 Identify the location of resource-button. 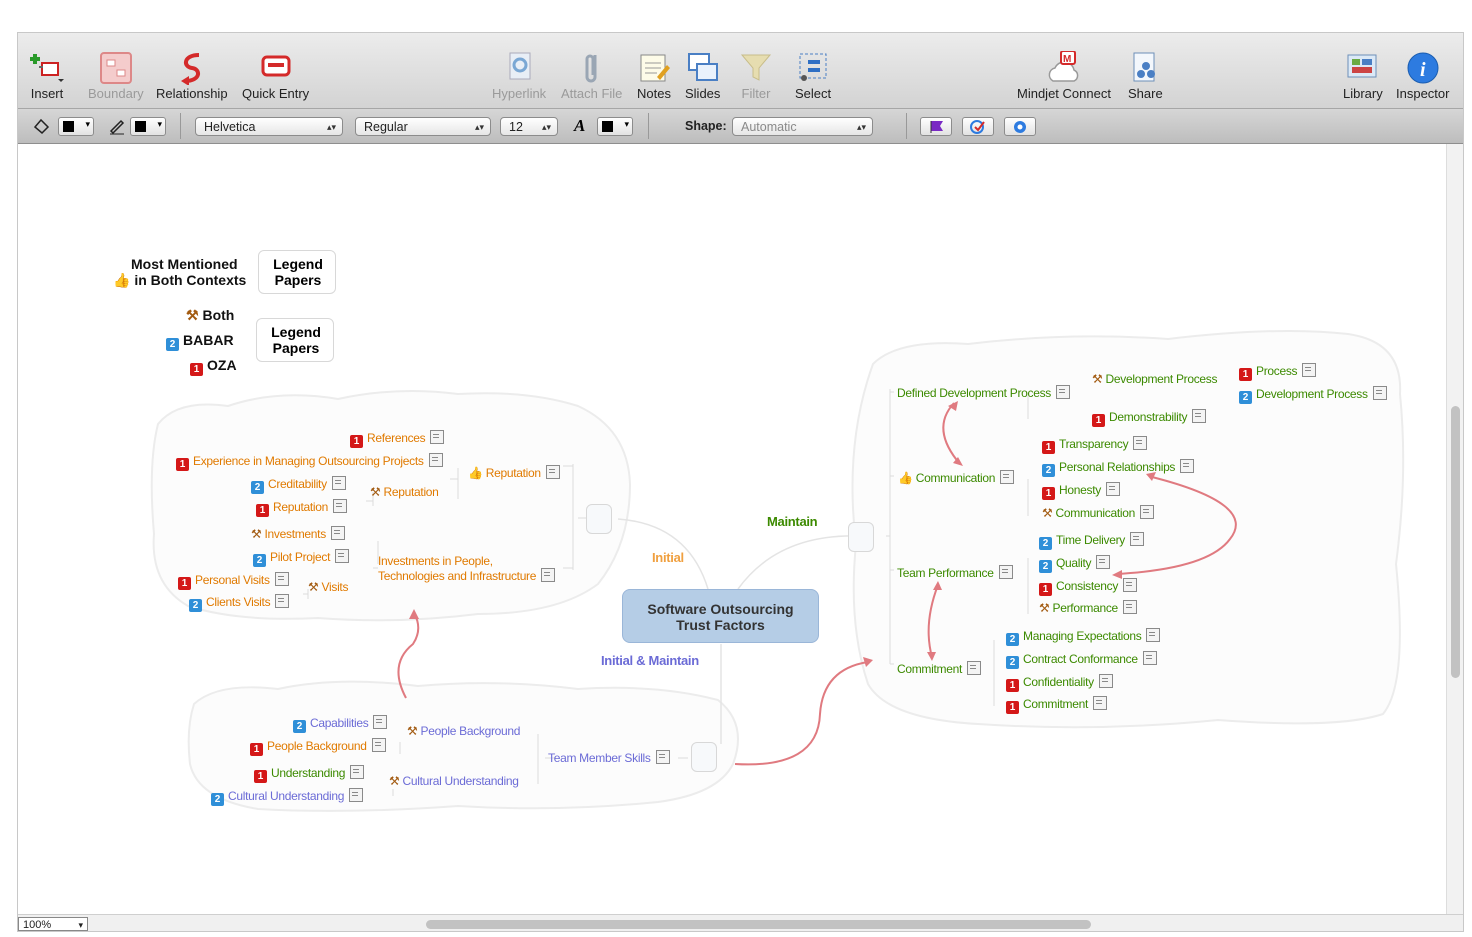
(1020, 126).